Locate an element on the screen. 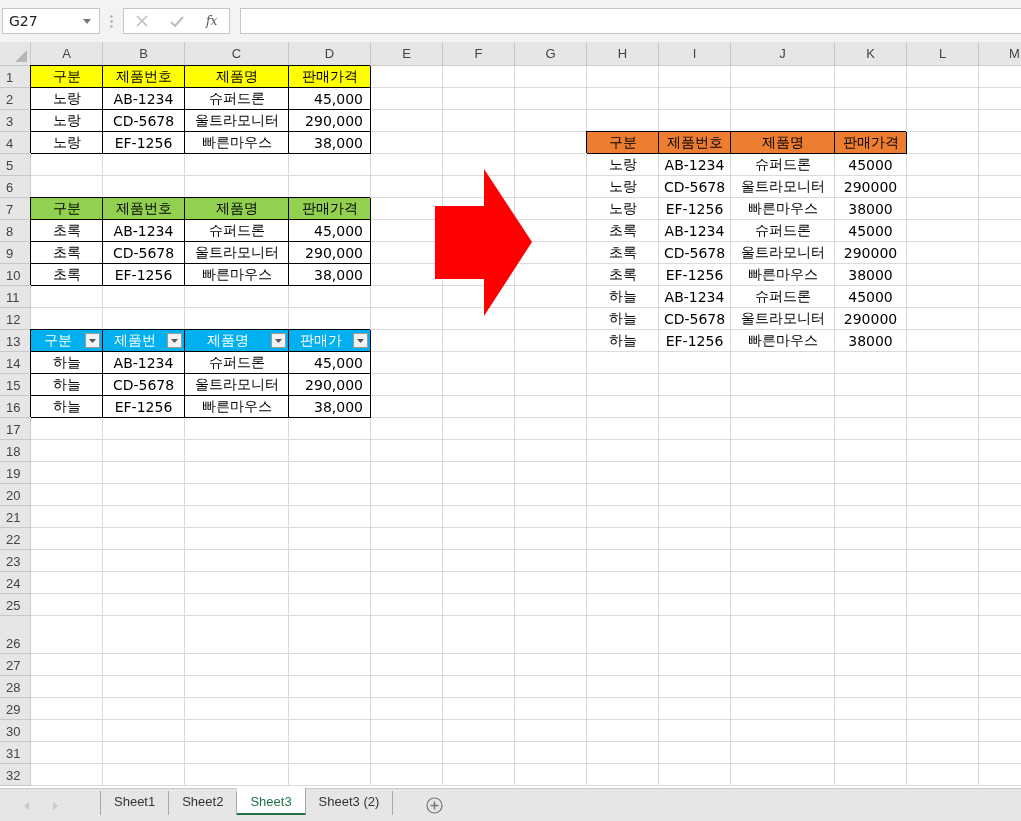 Image resolution: width=1021 pixels, height=821 pixels. row-header: 9 is located at coordinates (15, 253).